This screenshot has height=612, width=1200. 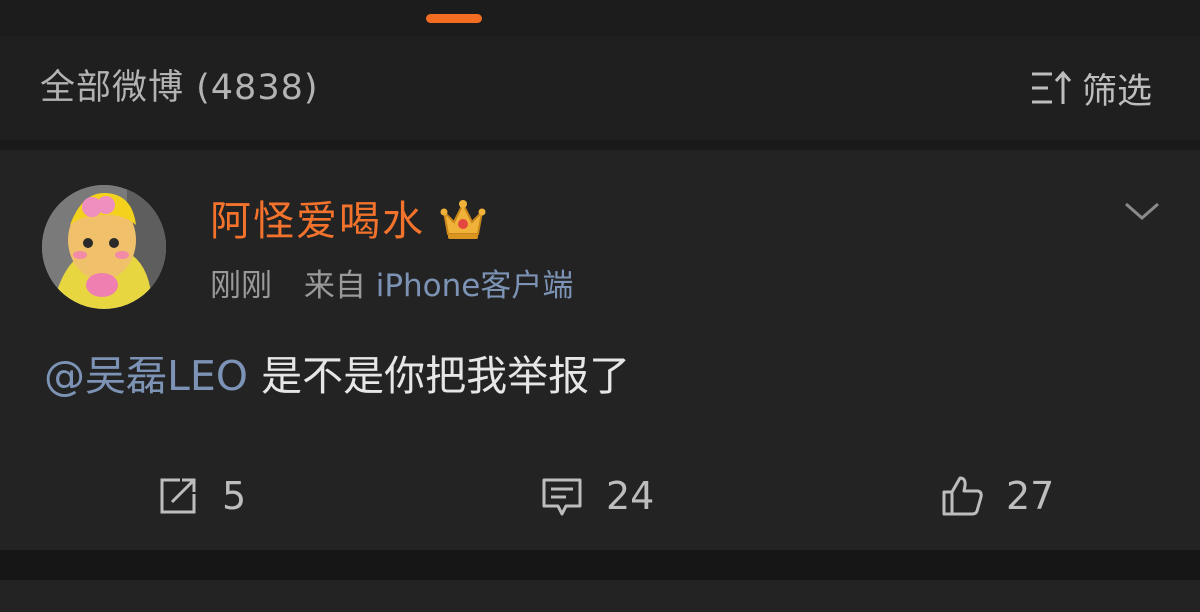 I want to click on repost-count: 5, so click(x=234, y=496).